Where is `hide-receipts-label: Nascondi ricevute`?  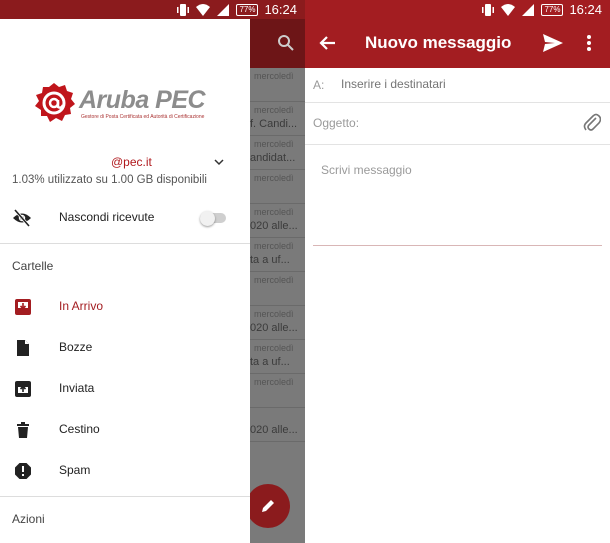
hide-receipts-label: Nascondi ricevute is located at coordinates (107, 217).